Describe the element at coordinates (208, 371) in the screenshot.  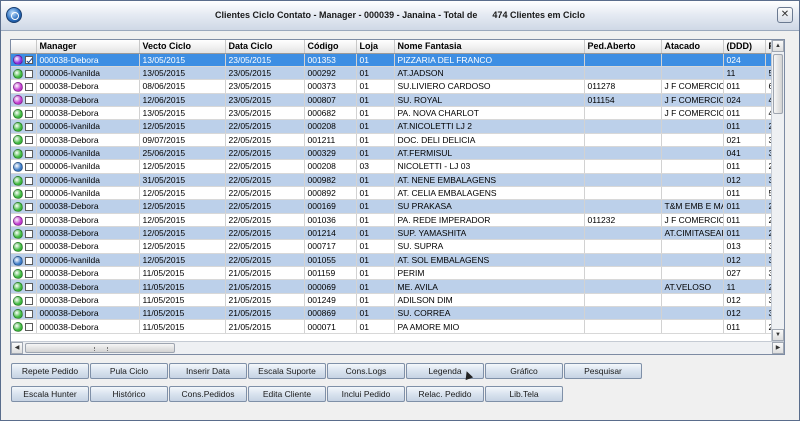
I see `inserir-data-button: Inserir Data` at that location.